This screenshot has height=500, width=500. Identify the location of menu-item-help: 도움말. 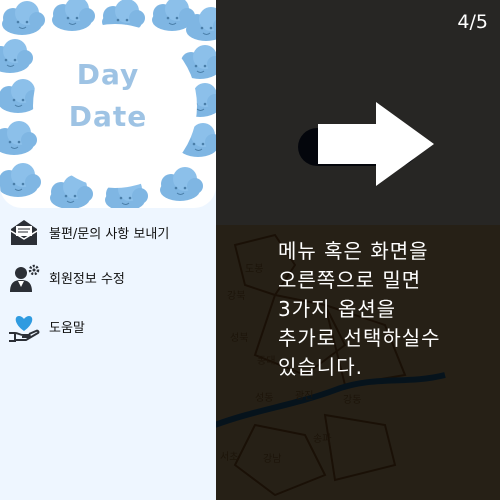
(108, 327).